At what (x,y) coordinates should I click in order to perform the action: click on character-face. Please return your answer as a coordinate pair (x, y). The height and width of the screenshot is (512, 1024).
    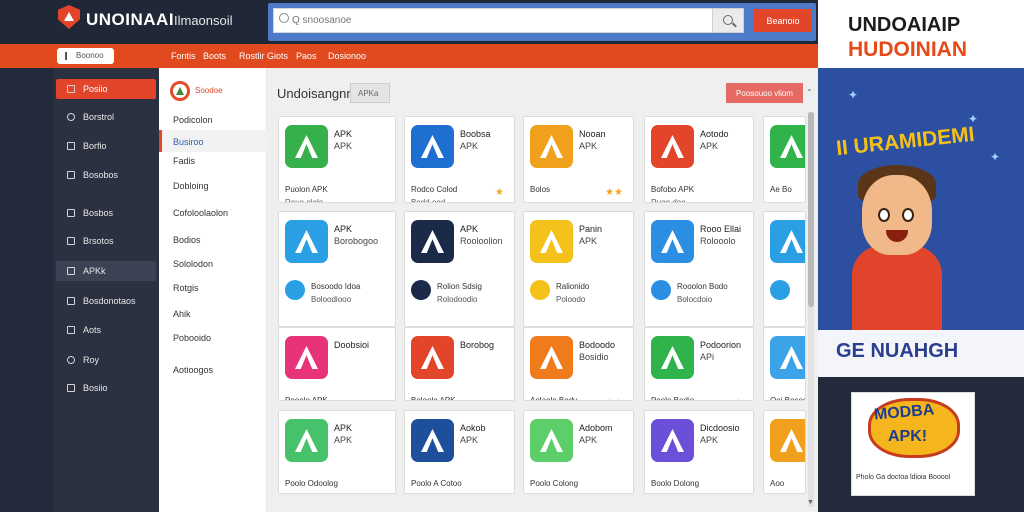
    Looking at the image, I should click on (897, 215).